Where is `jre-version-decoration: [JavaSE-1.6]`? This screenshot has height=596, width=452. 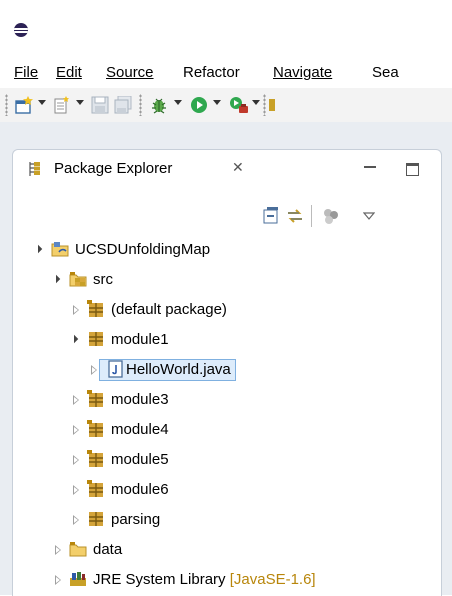 jre-version-decoration: [JavaSE-1.6] is located at coordinates (272, 579).